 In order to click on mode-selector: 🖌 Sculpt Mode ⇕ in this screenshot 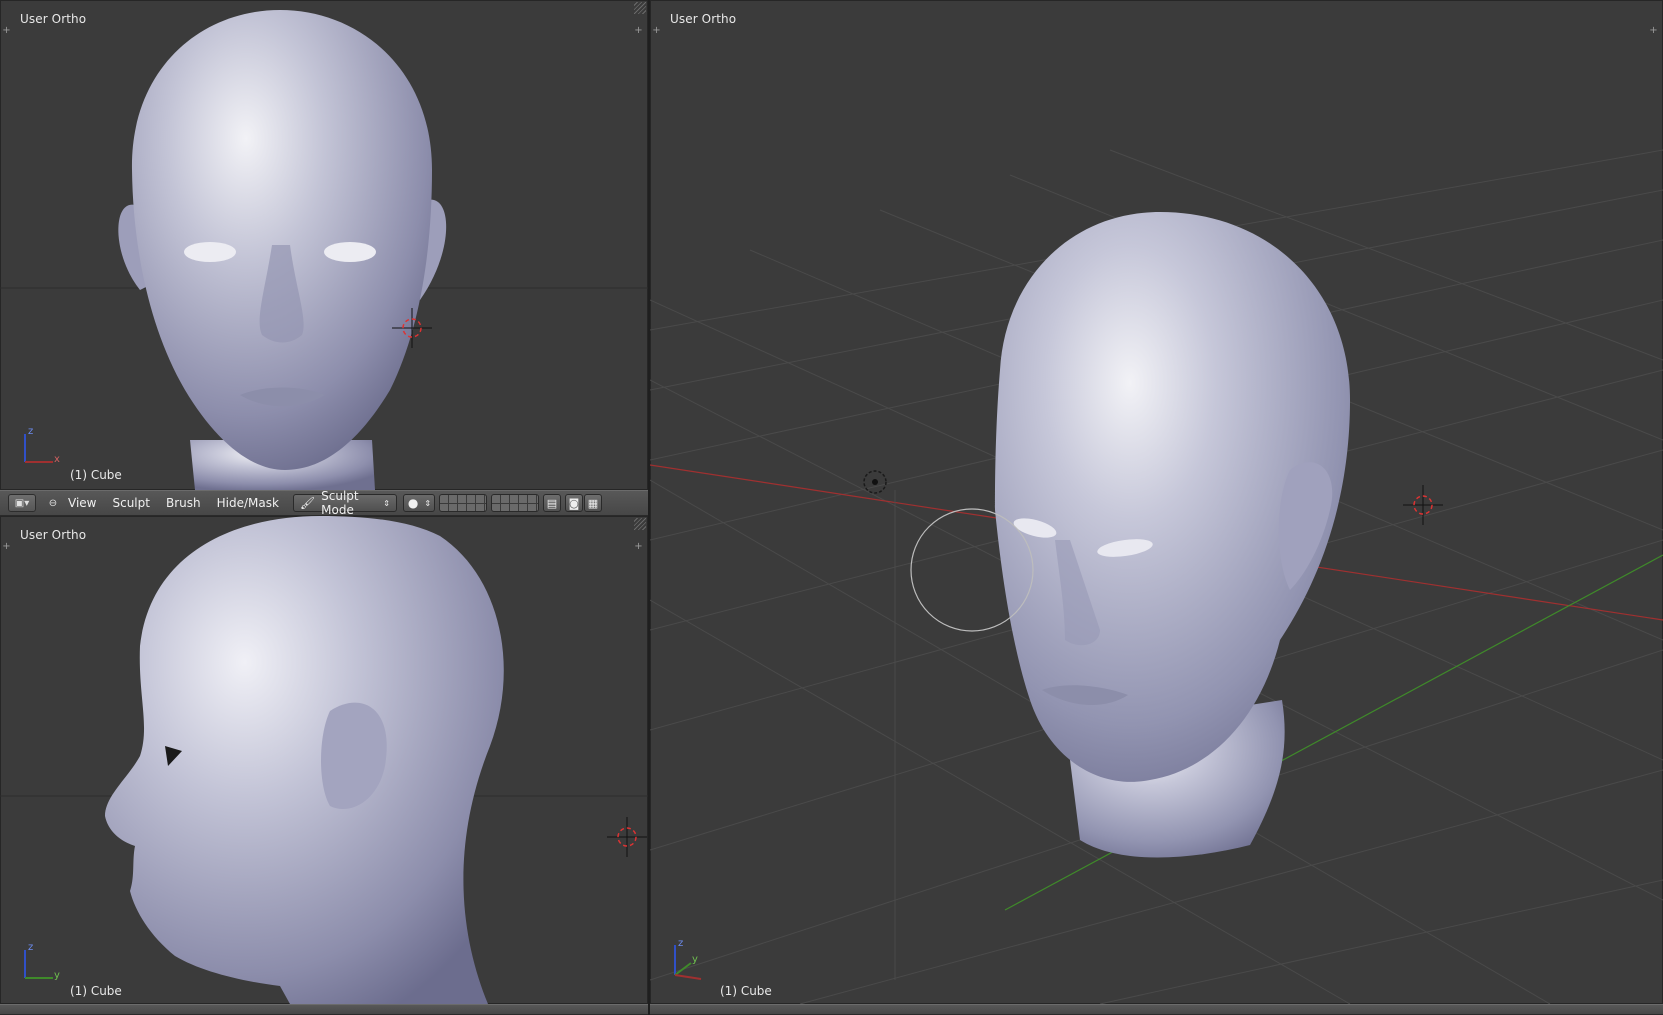, I will do `click(344, 503)`.